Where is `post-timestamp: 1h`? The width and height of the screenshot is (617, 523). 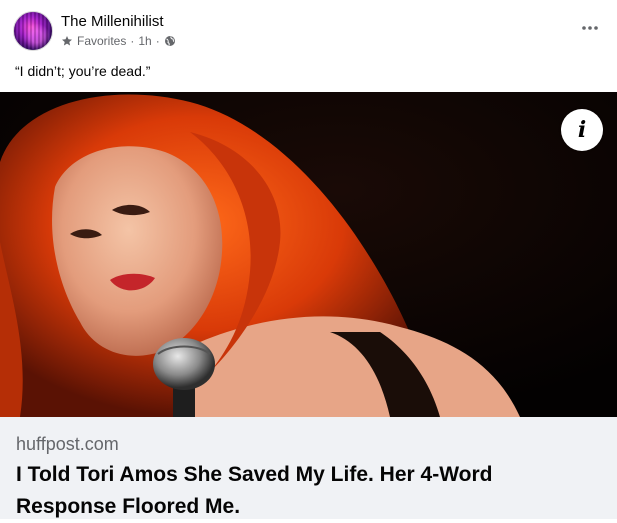
post-timestamp: 1h is located at coordinates (144, 41).